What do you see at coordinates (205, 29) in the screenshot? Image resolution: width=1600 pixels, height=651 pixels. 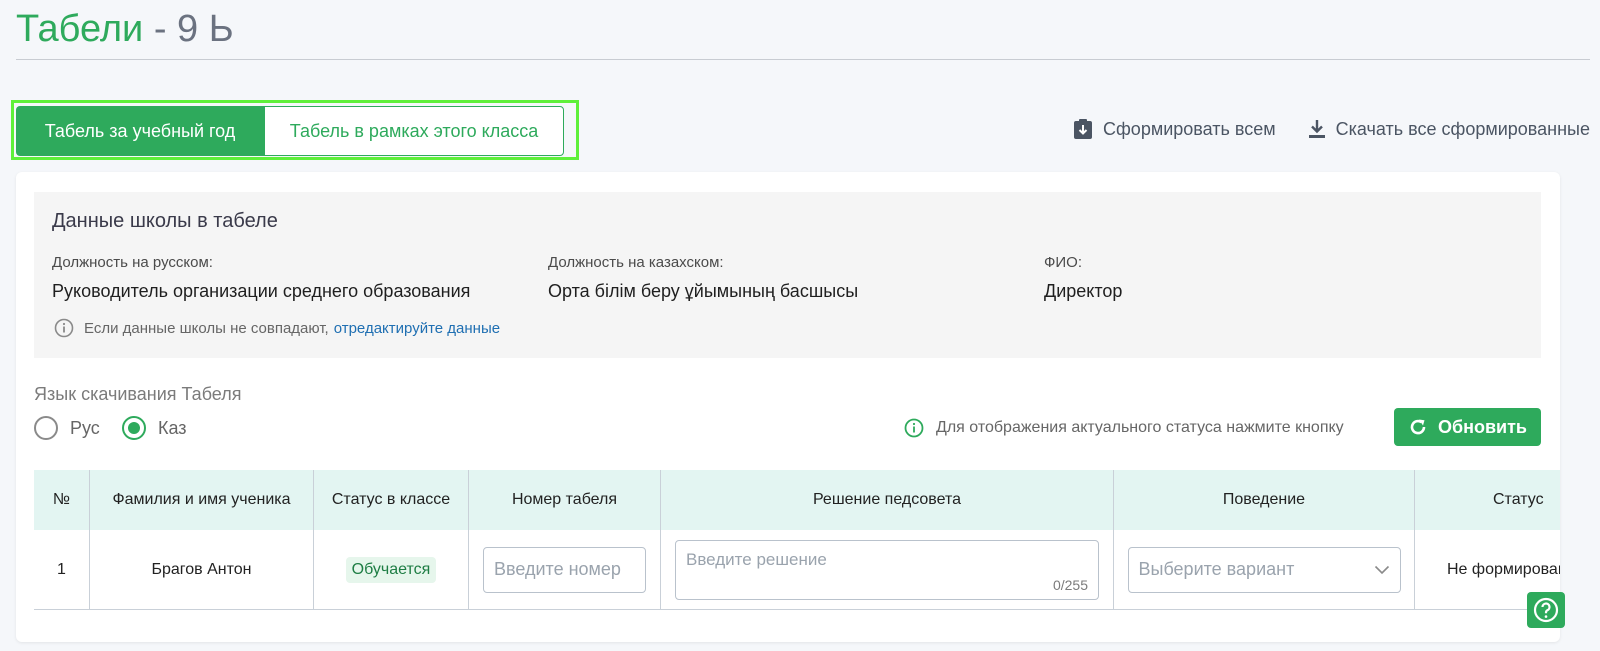 I see `class-name: 9 Ь` at bounding box center [205, 29].